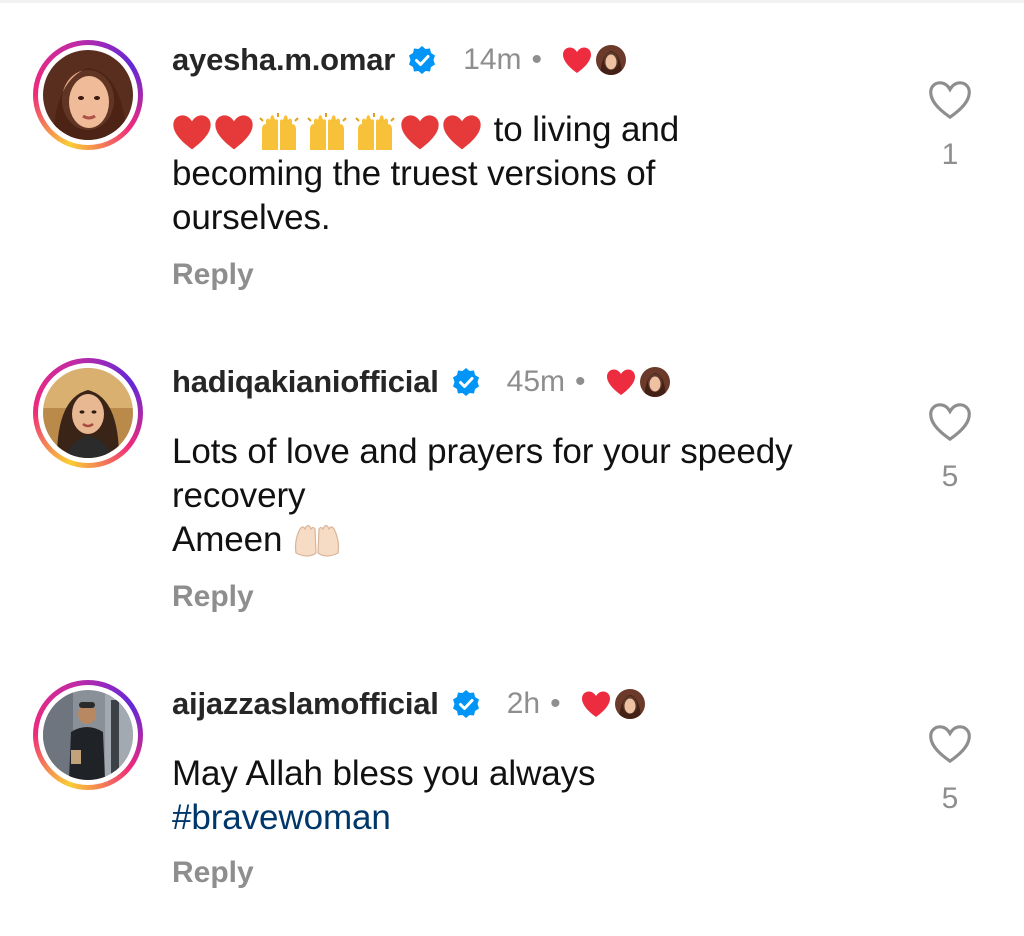 This screenshot has height=936, width=1024. I want to click on like-count: 1, so click(950, 154).